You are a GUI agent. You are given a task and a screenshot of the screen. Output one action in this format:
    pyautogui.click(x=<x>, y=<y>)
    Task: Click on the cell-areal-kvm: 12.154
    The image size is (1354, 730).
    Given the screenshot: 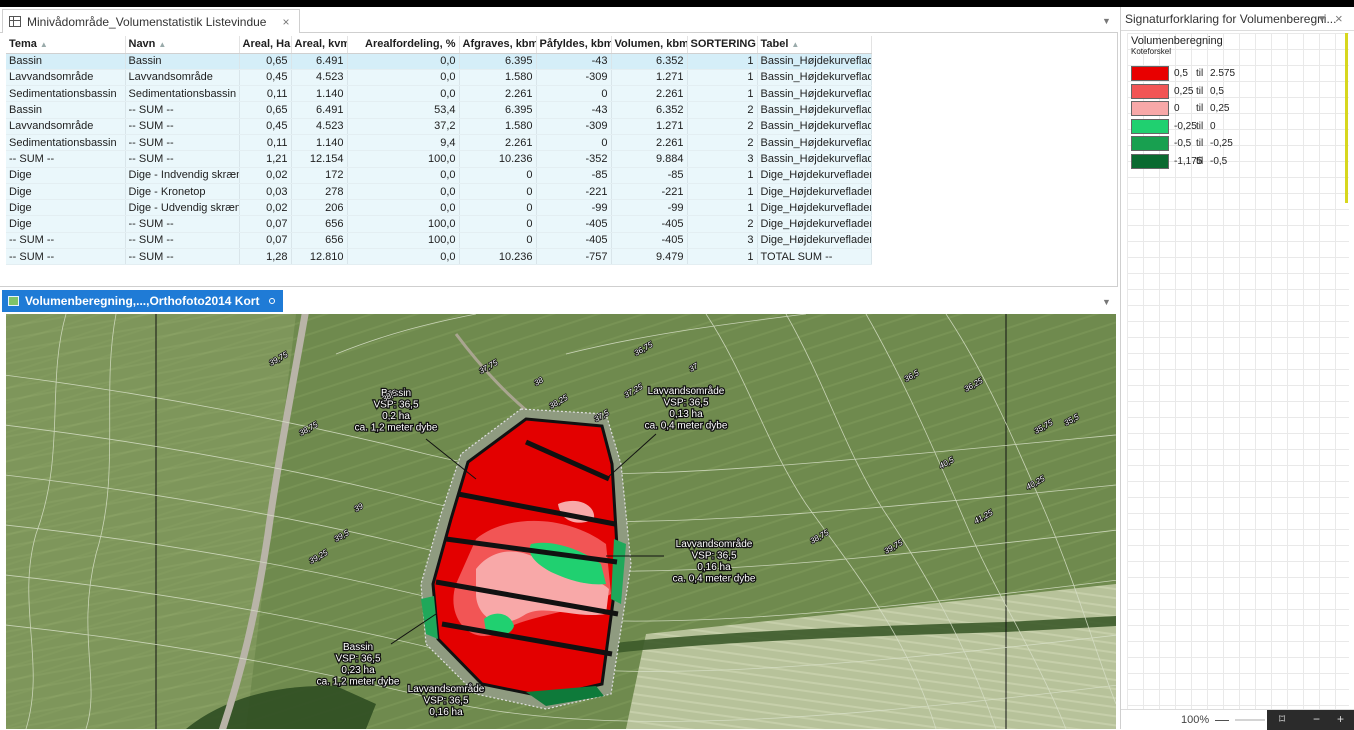 What is the action you would take?
    pyautogui.click(x=319, y=159)
    